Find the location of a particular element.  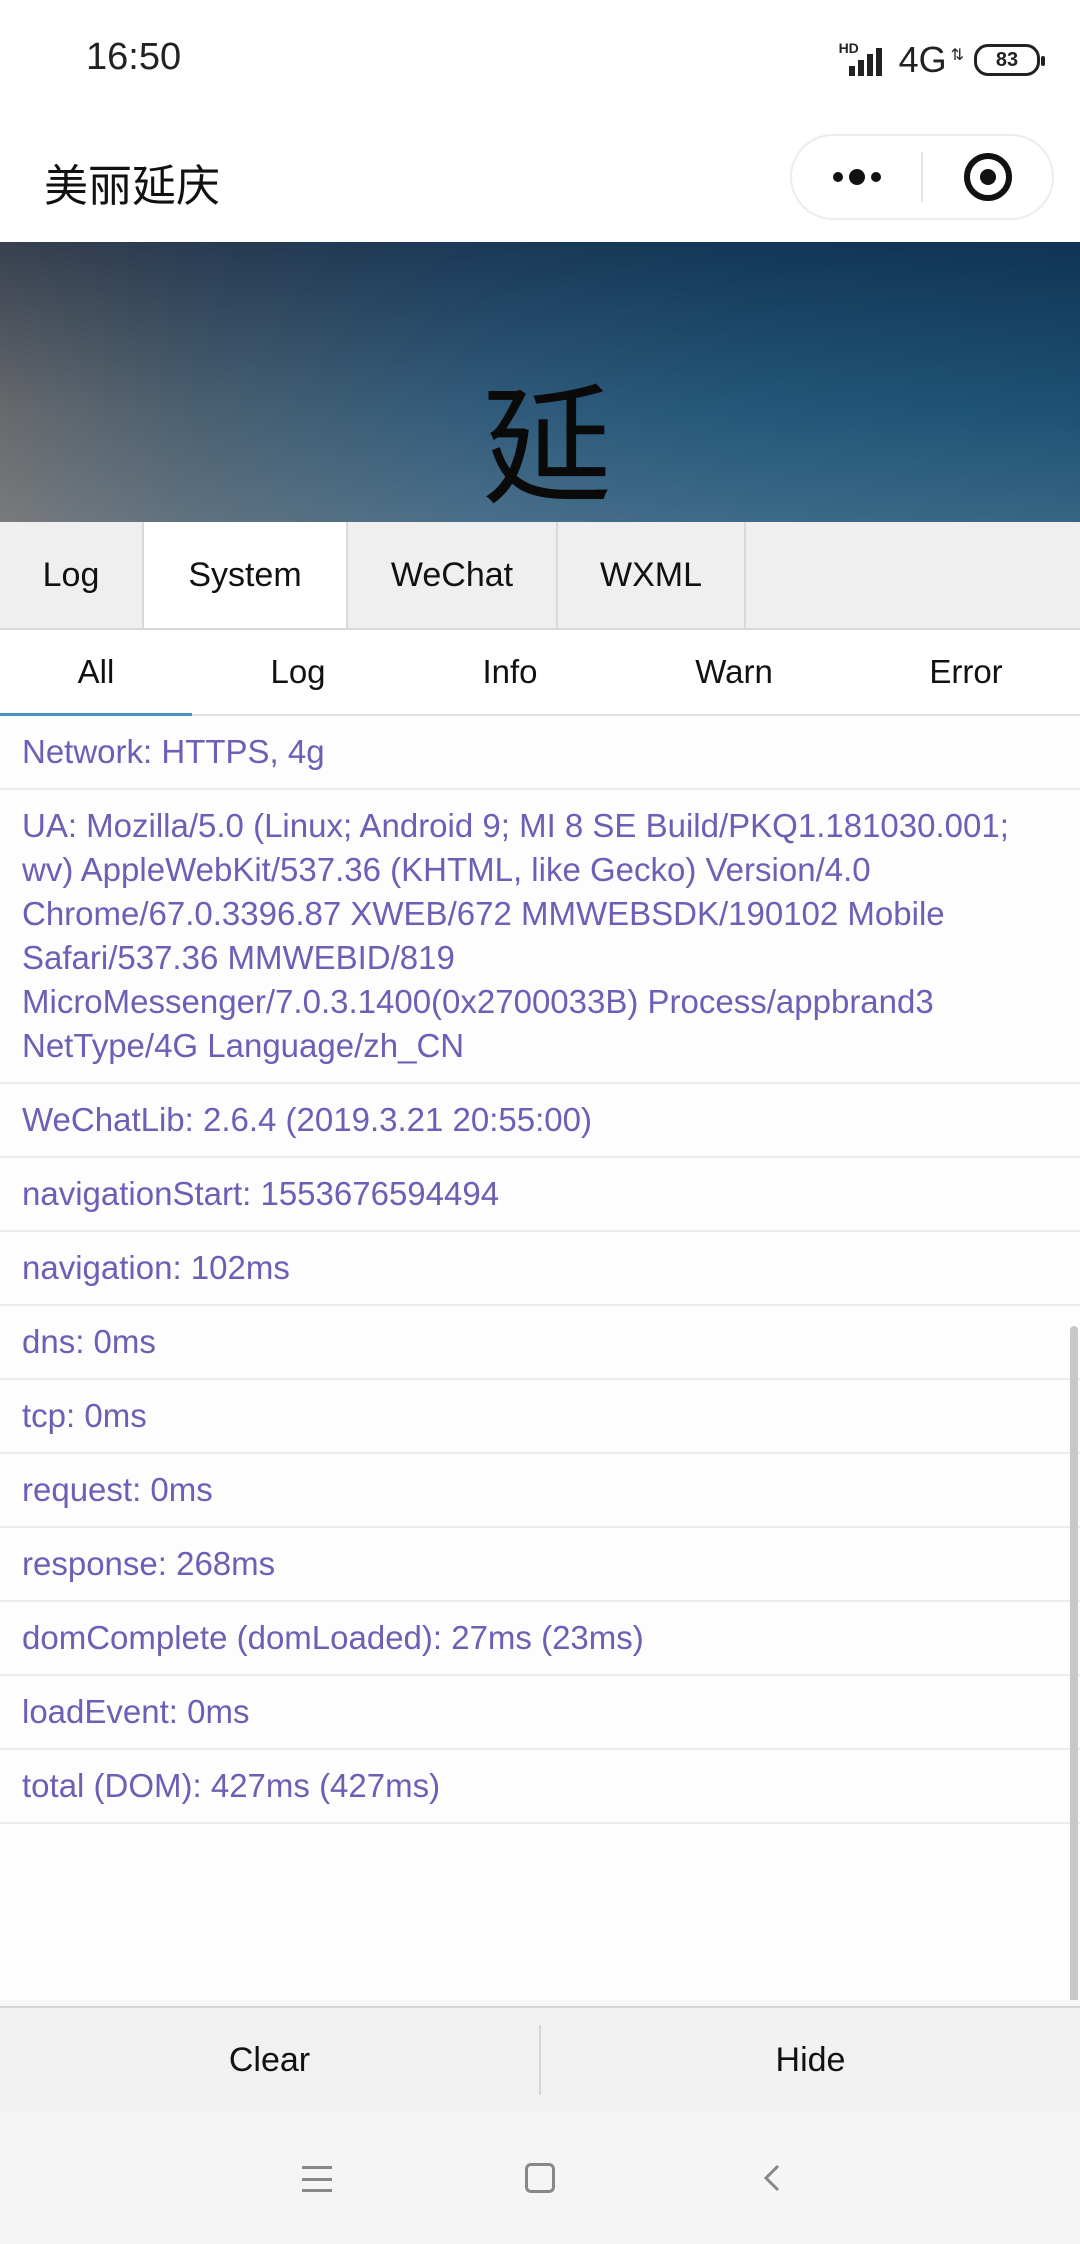

filter-all: All is located at coordinates (96, 673).